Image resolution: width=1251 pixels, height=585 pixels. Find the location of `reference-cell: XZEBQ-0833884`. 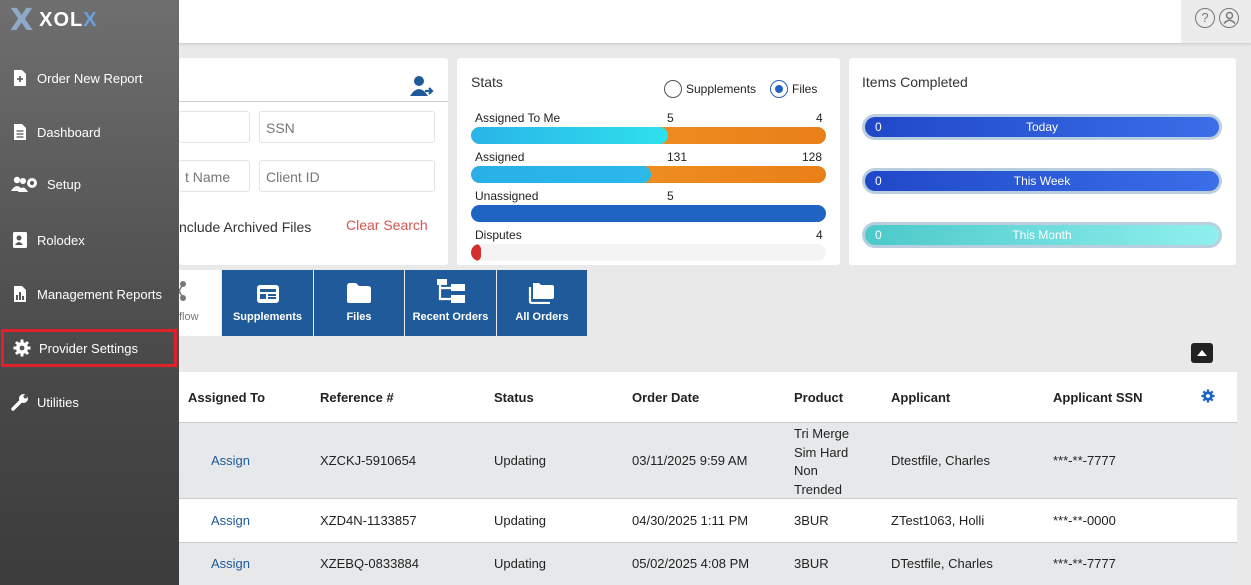

reference-cell: XZEBQ-0833884 is located at coordinates (370, 563).